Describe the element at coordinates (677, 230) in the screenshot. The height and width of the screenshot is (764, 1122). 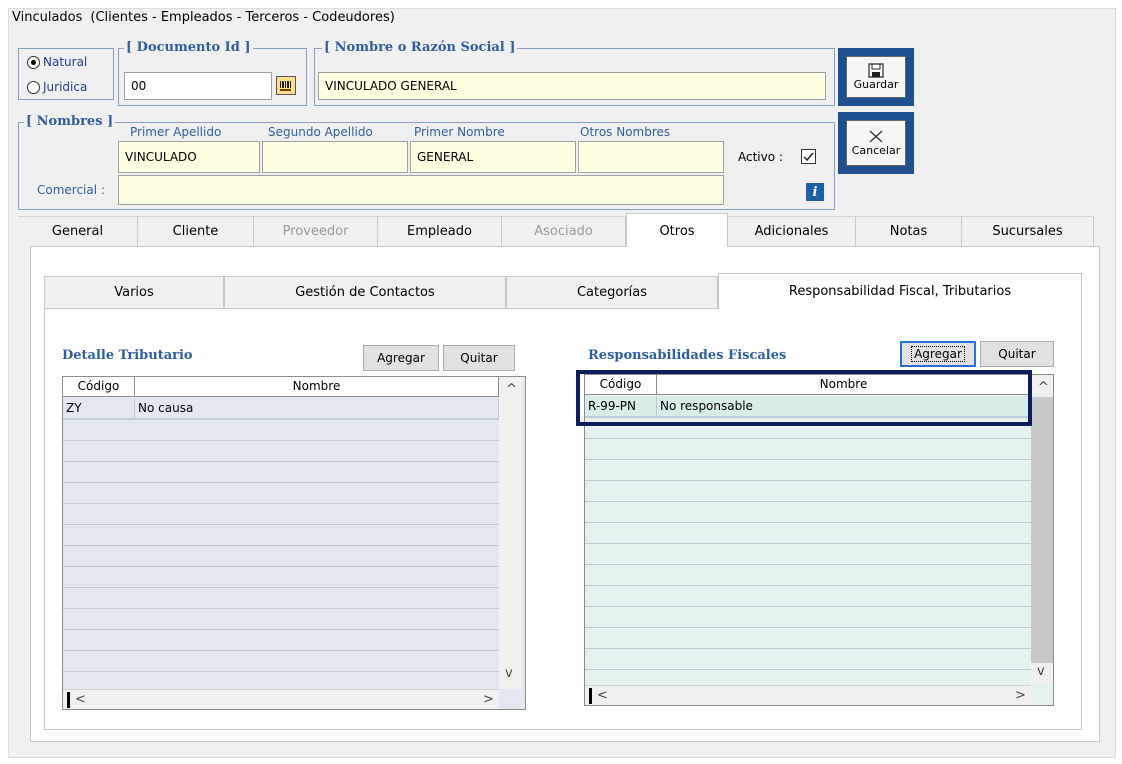
I see `tab-otros: Otros` at that location.